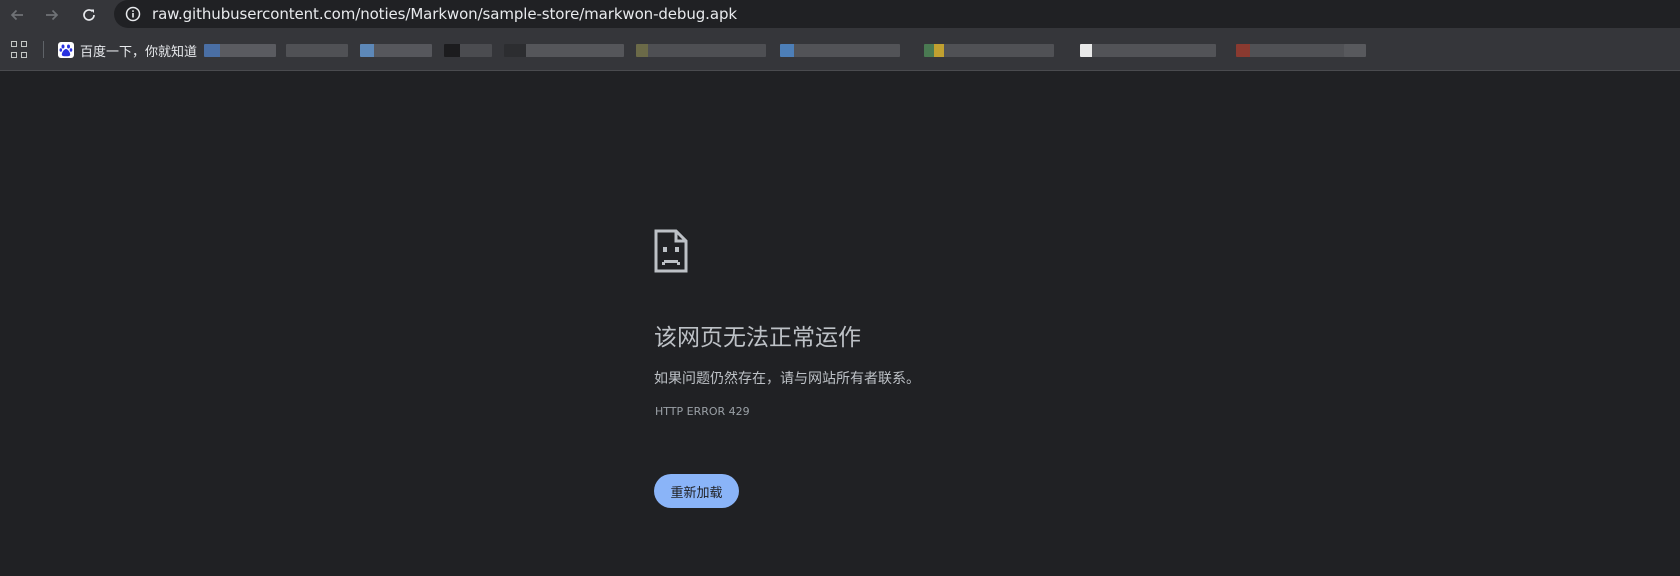 This screenshot has height=576, width=1680. I want to click on back-button, so click(17, 14).